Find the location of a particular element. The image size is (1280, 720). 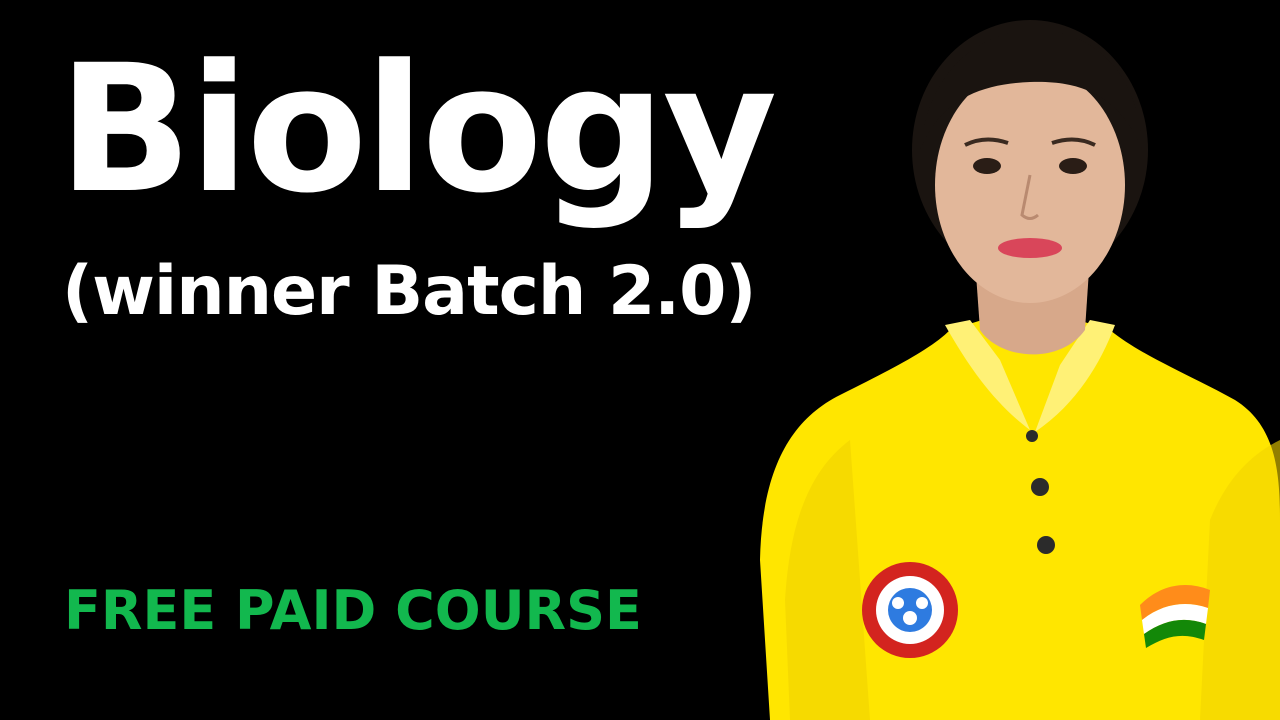

face is located at coordinates (1030, 185).